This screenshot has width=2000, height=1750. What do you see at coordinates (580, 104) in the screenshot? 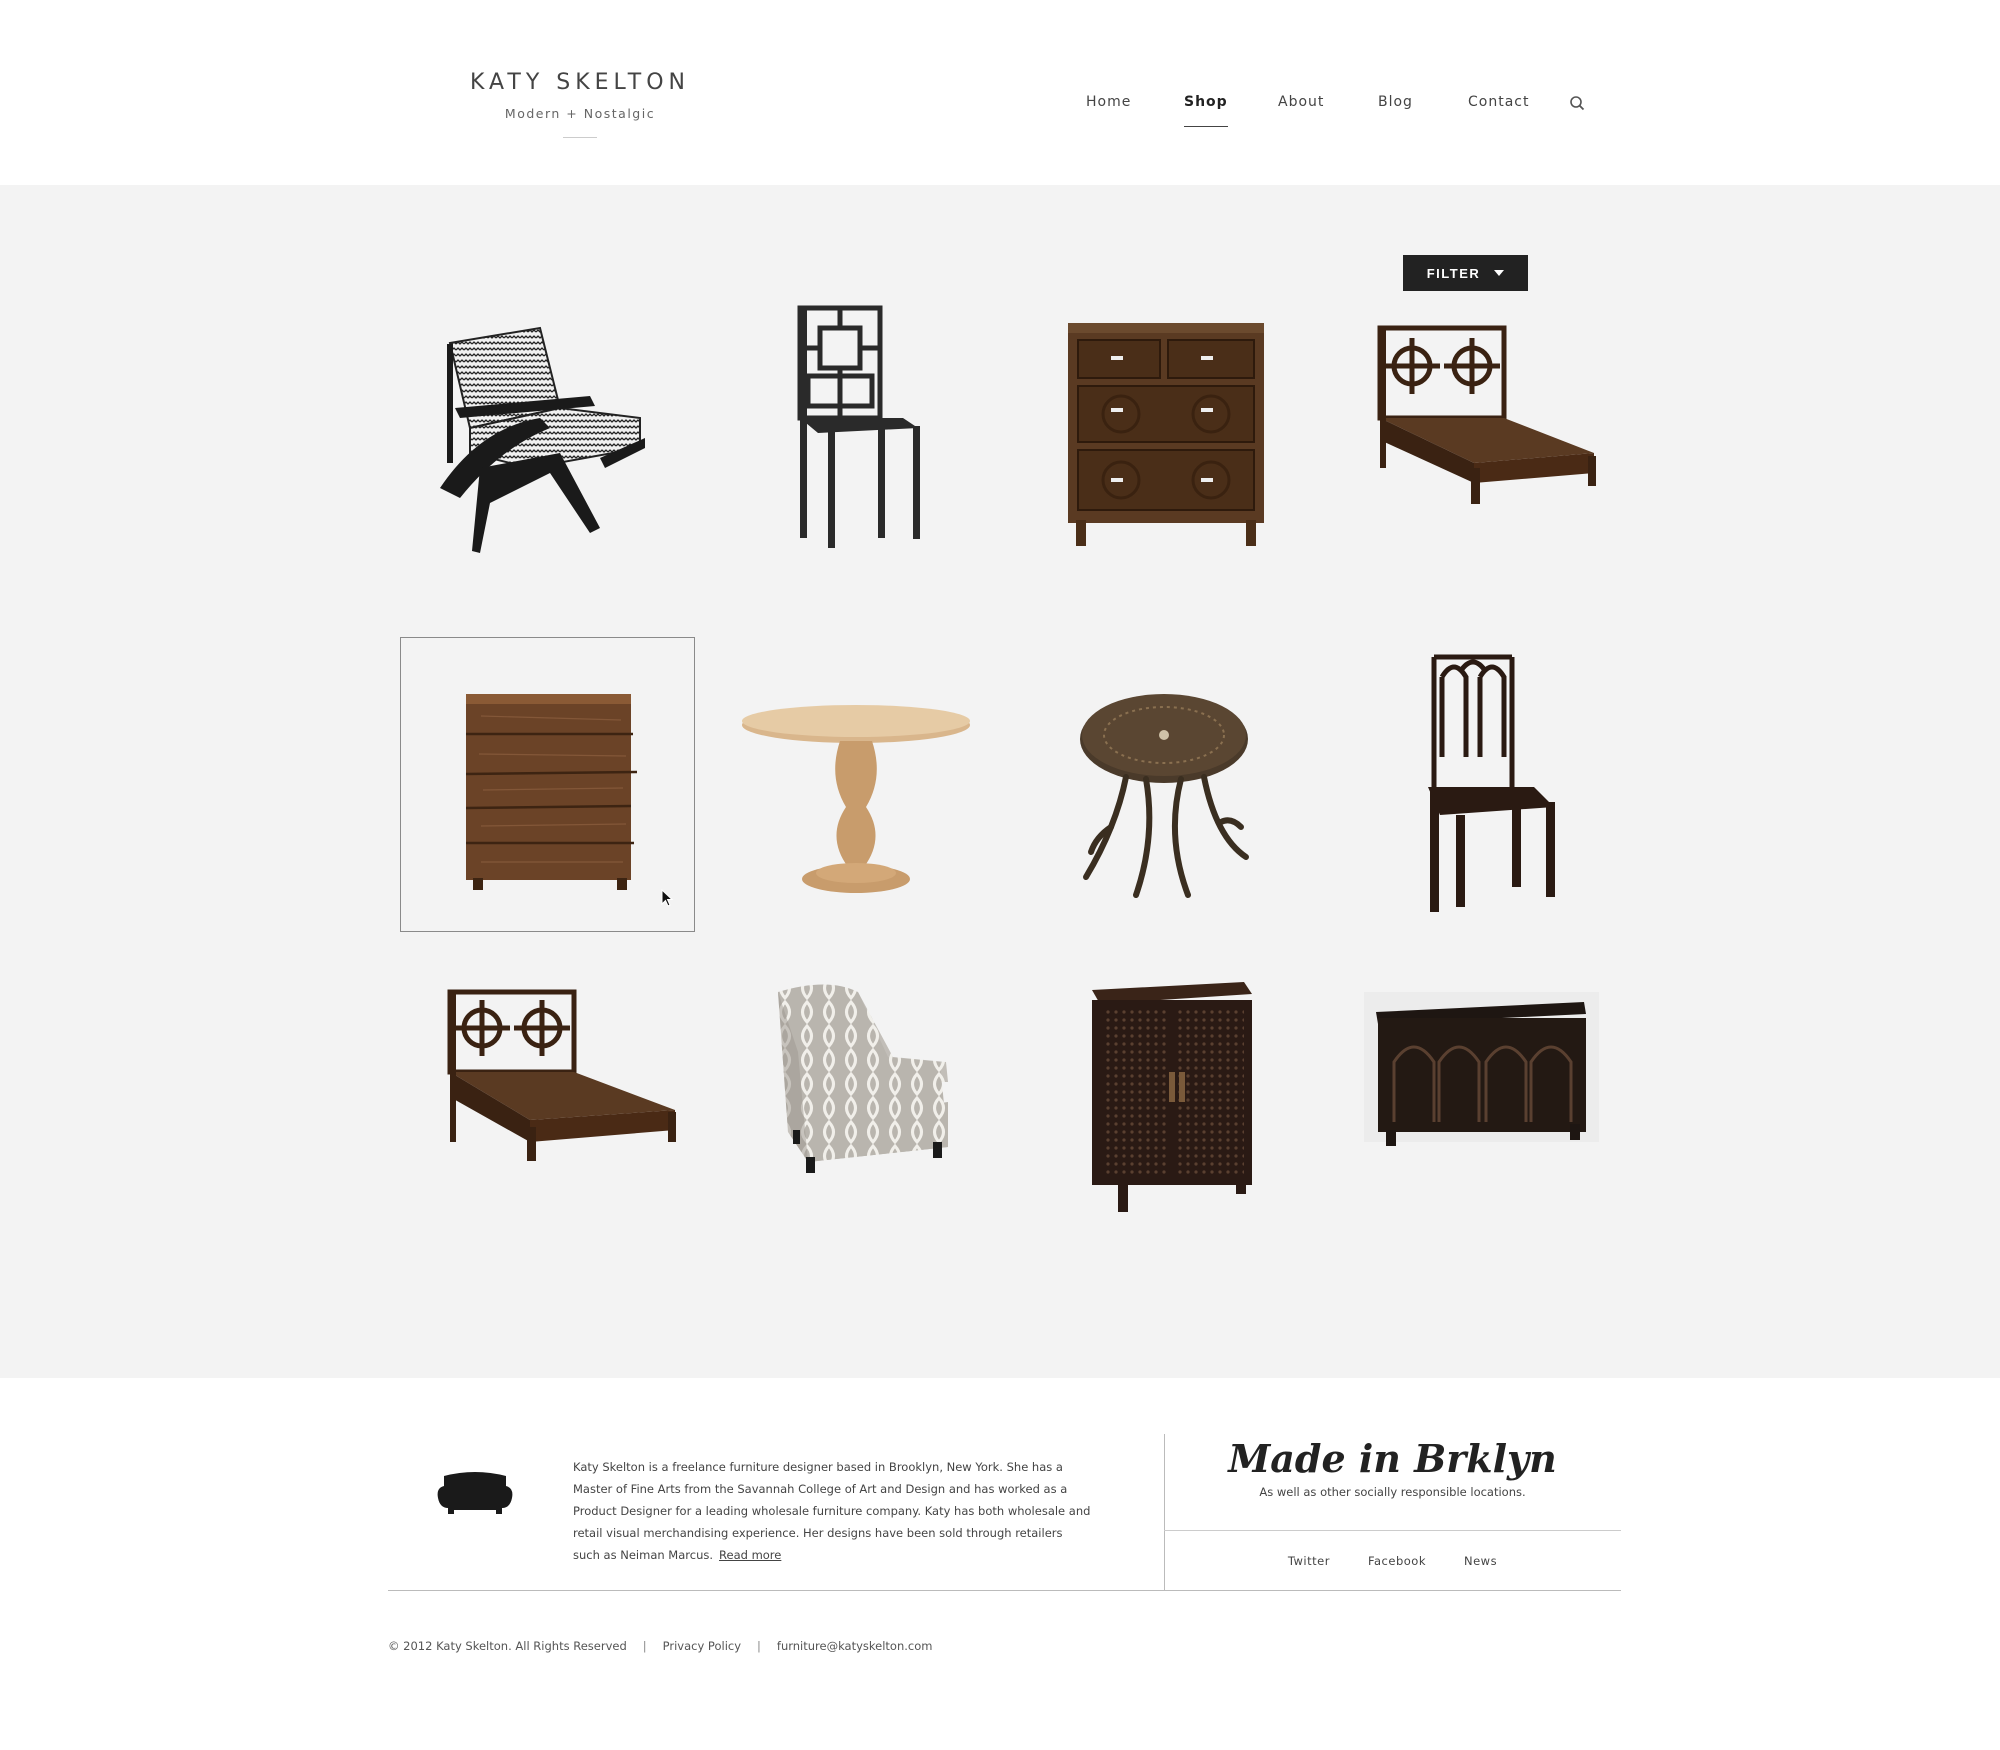
I see `brand-logo: KATY SKELTON Modern + Nostalgic` at bounding box center [580, 104].